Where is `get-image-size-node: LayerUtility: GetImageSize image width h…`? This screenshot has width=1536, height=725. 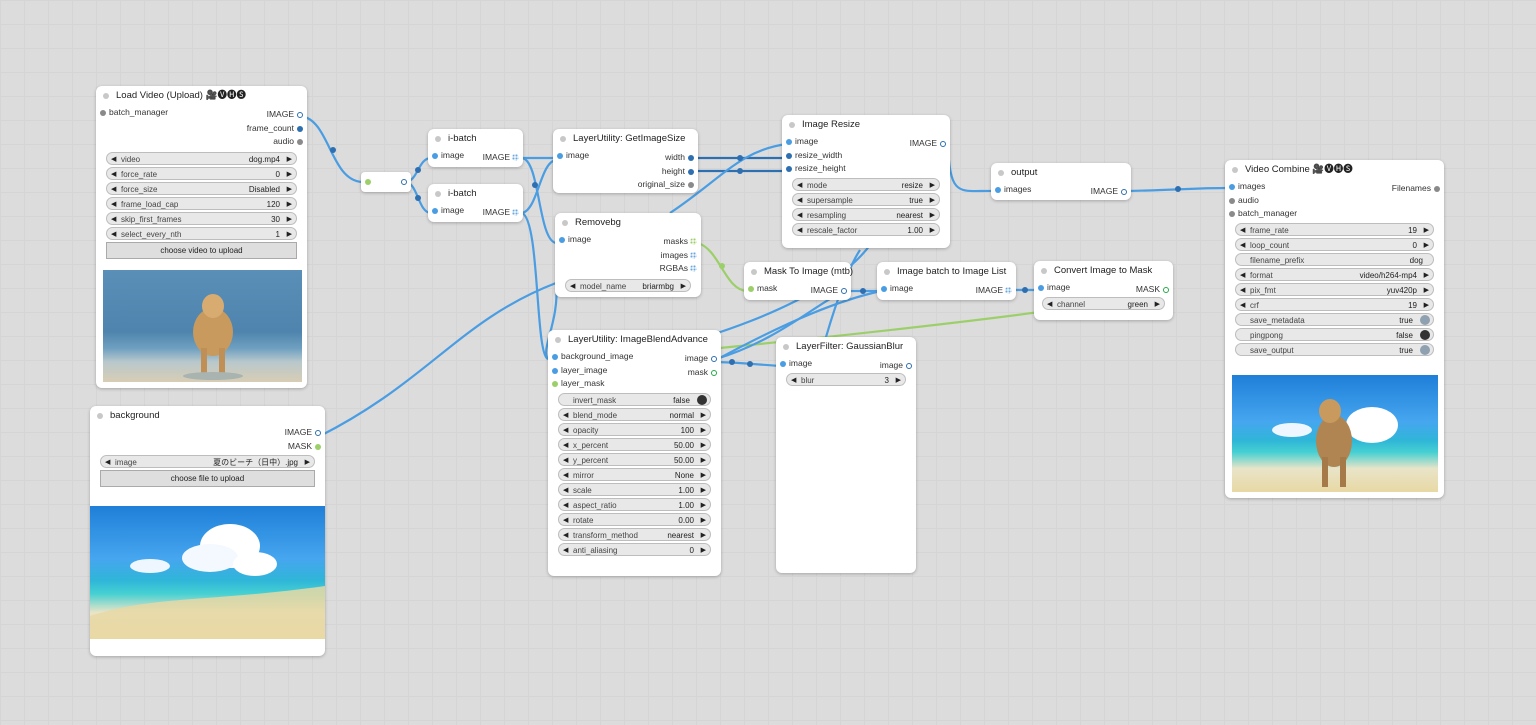 get-image-size-node: LayerUtility: GetImageSize image width h… is located at coordinates (625, 161).